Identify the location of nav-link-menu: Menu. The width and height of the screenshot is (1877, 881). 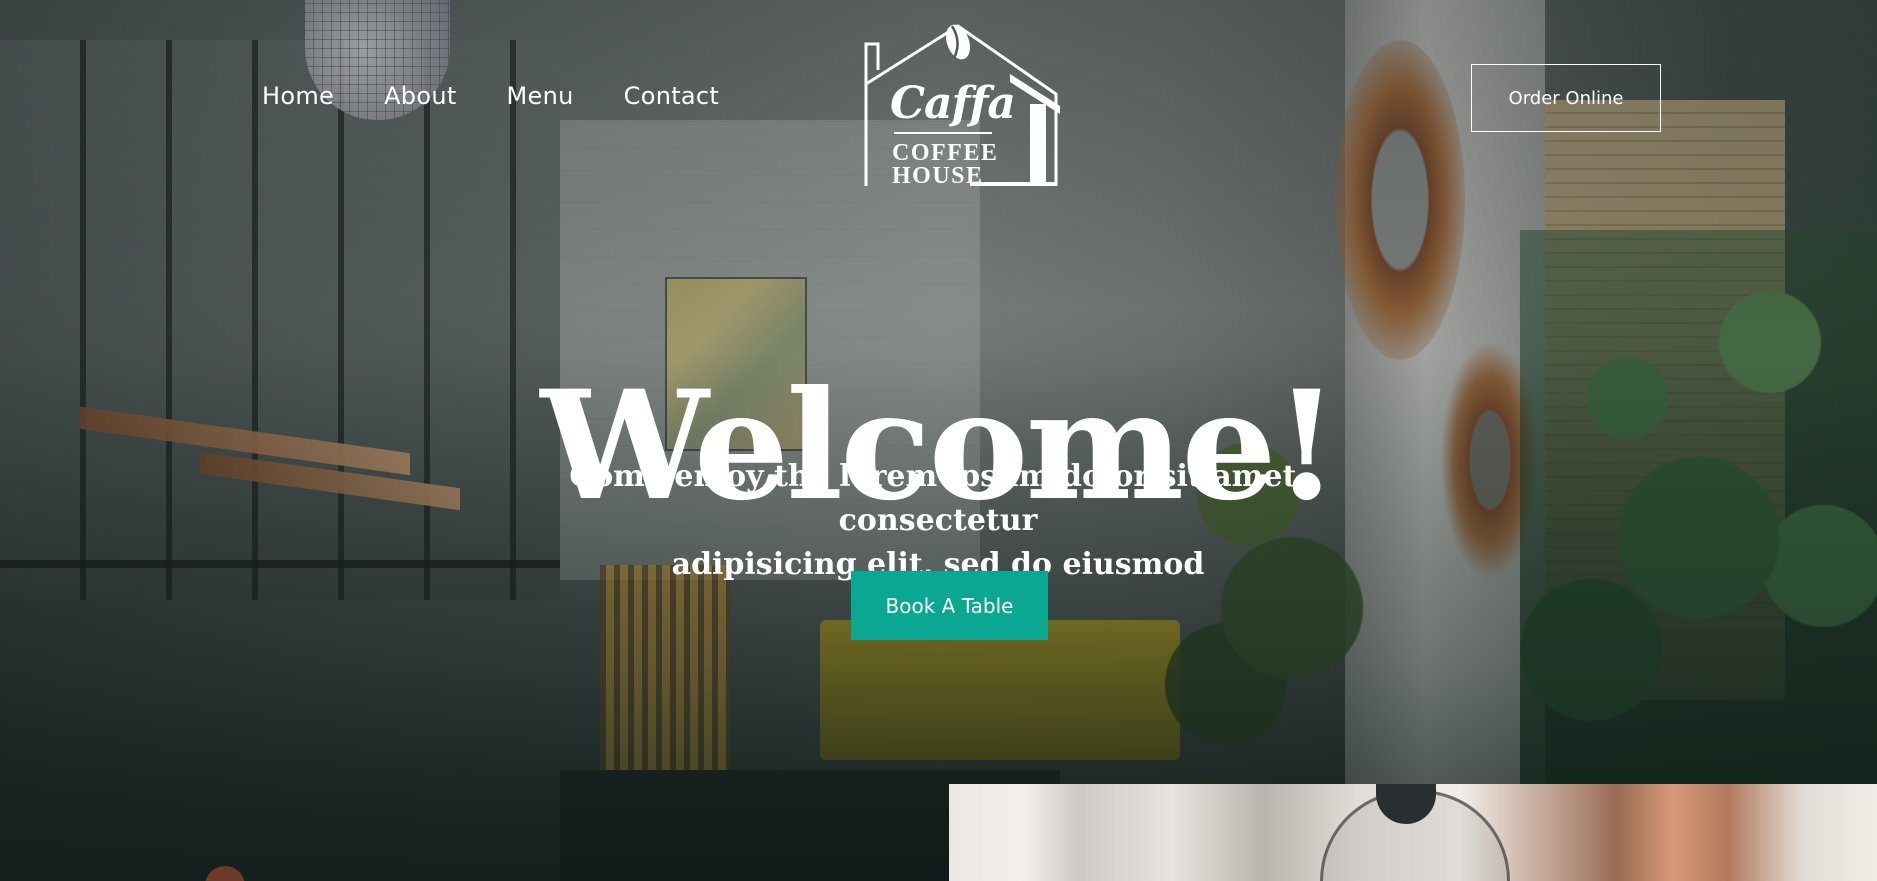
(540, 96).